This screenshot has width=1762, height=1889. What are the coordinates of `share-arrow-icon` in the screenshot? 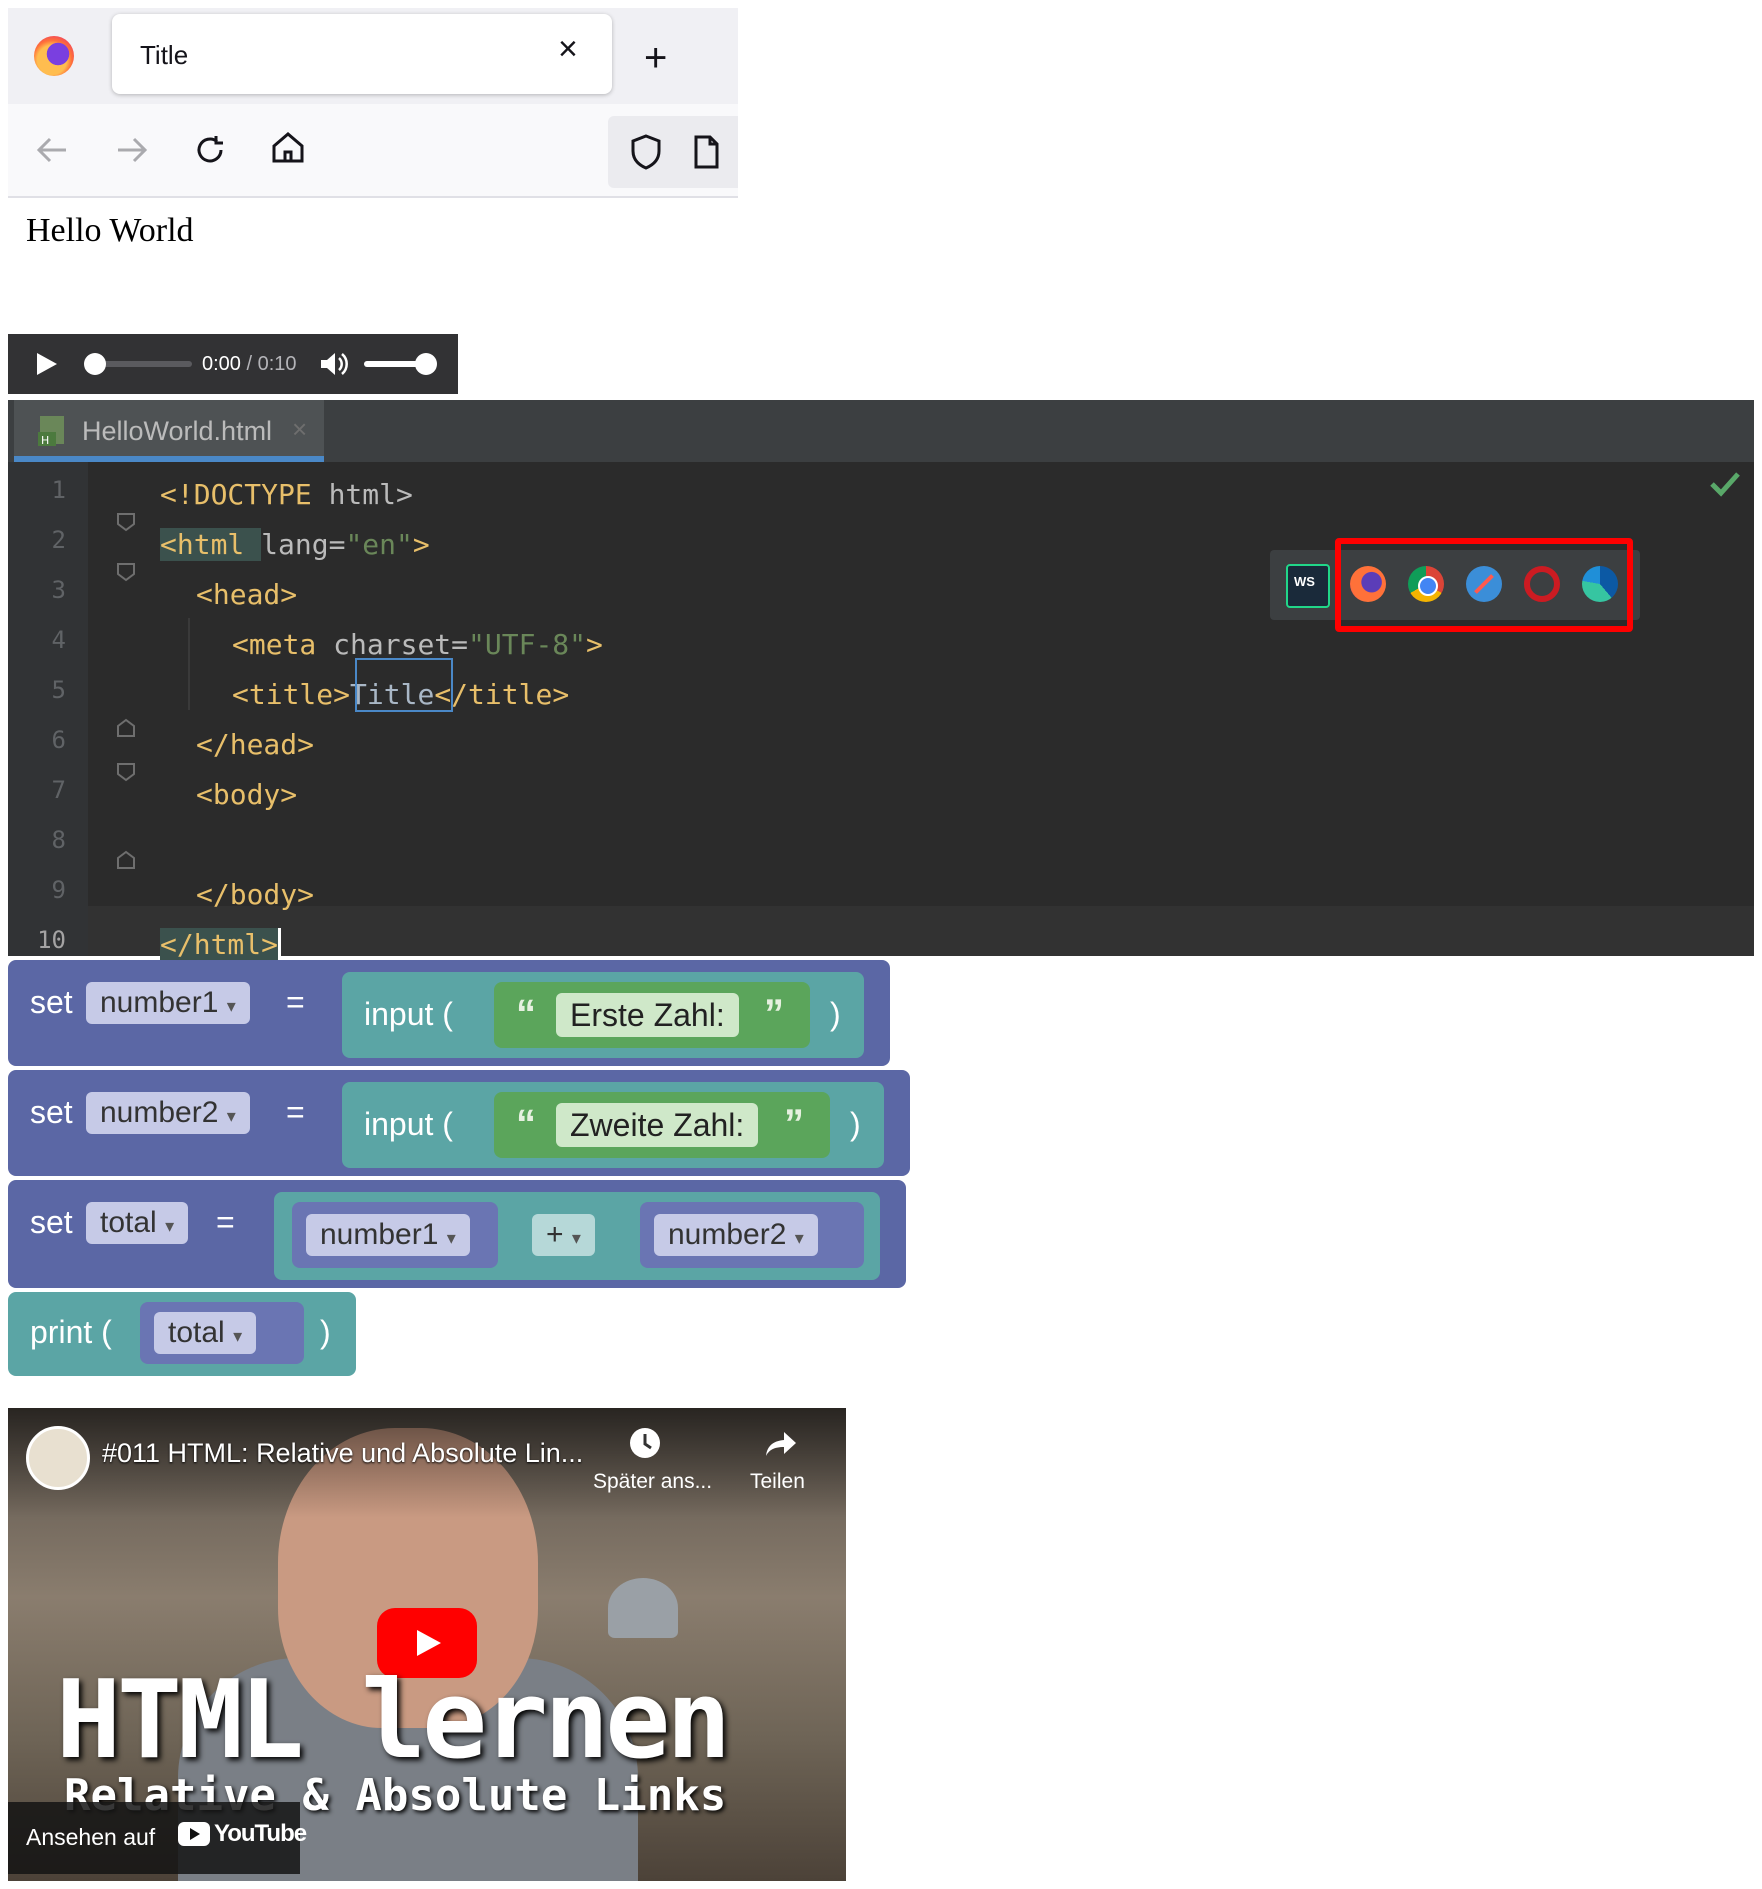 It's located at (781, 1443).